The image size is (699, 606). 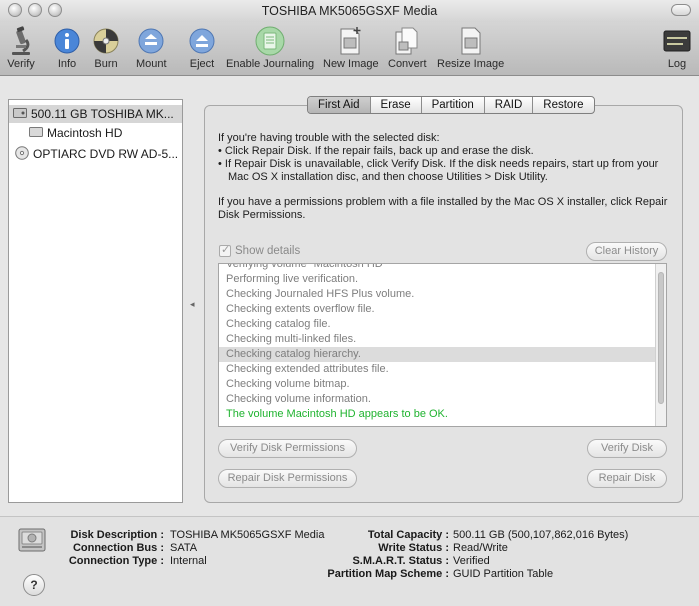 I want to click on toolbar-eject: Eject, so click(x=202, y=48).